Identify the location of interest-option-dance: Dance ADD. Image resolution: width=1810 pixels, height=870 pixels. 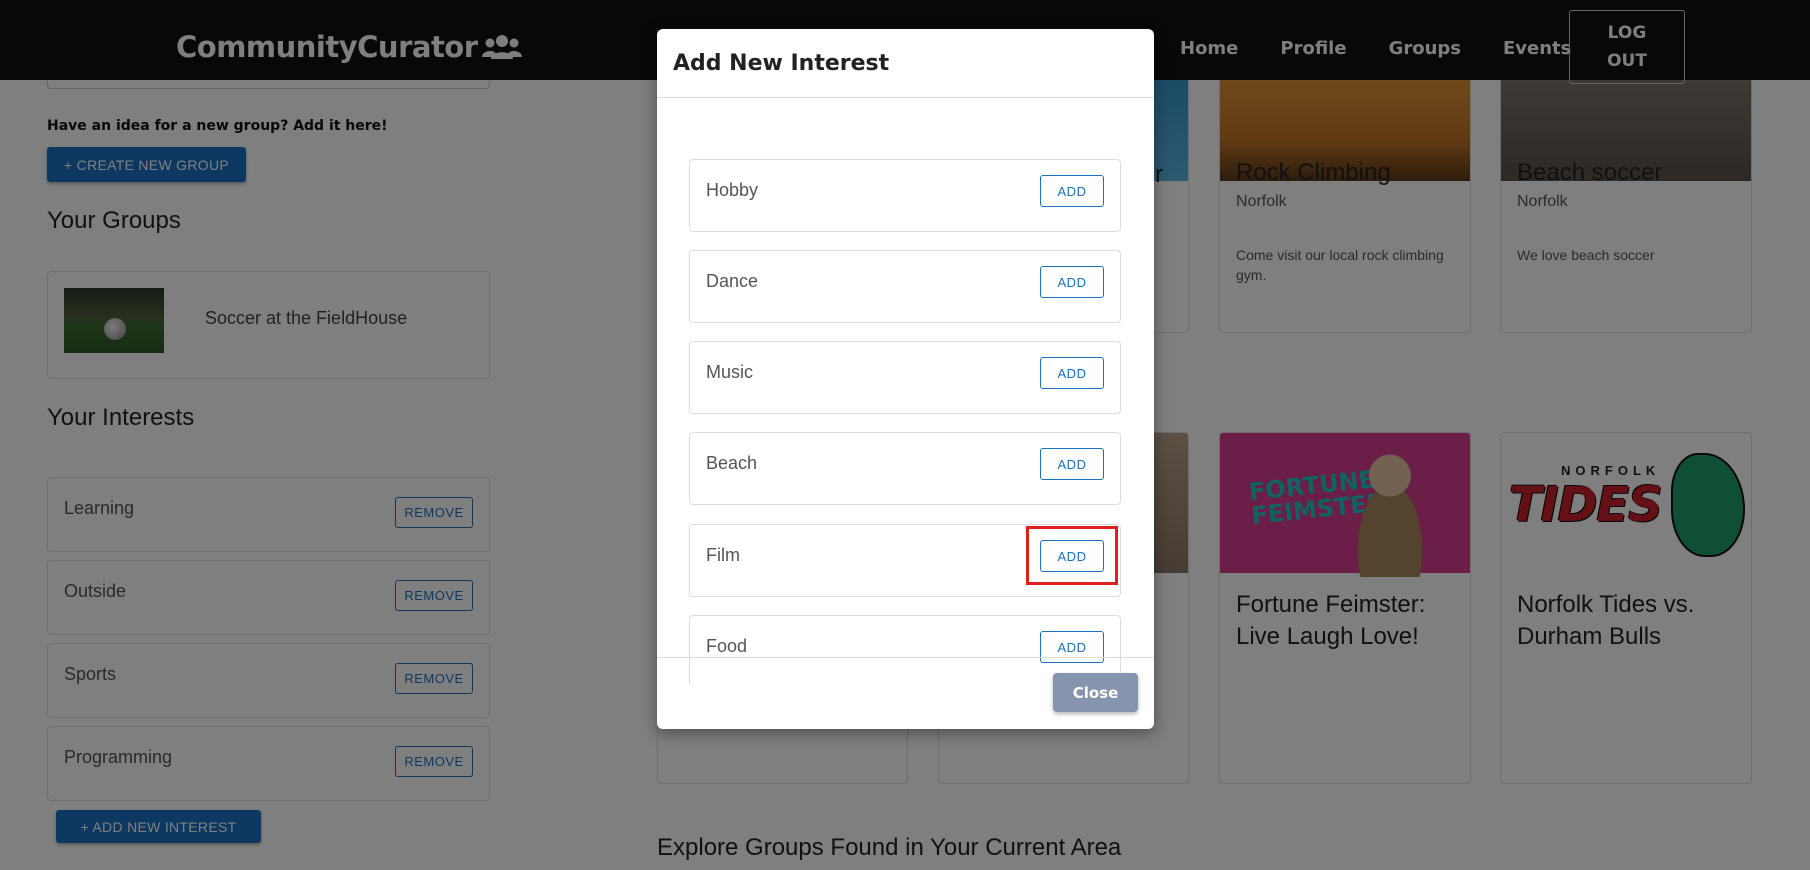
(905, 286).